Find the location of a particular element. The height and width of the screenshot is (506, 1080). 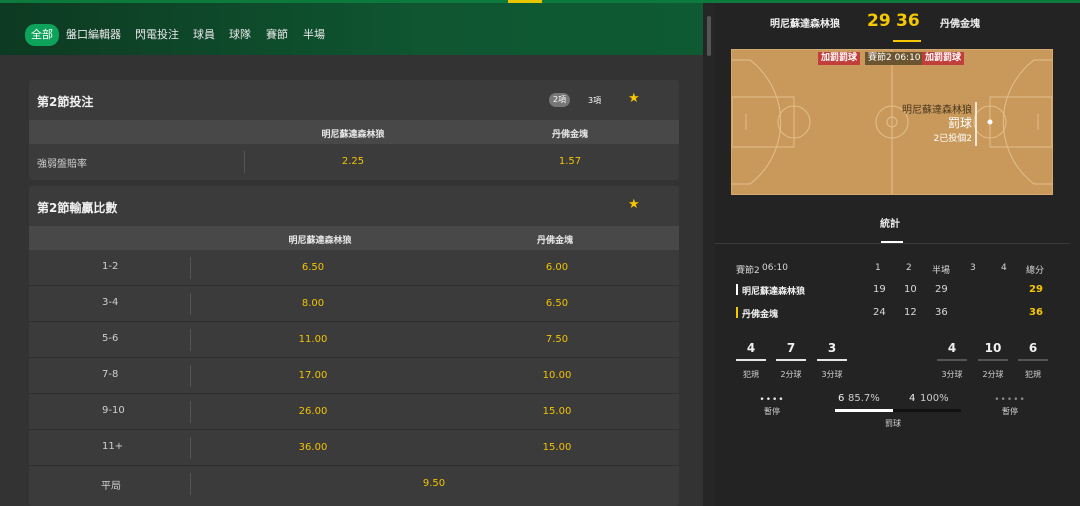

stats-home-team: 明尼蘇達森林狼 is located at coordinates (774, 292).